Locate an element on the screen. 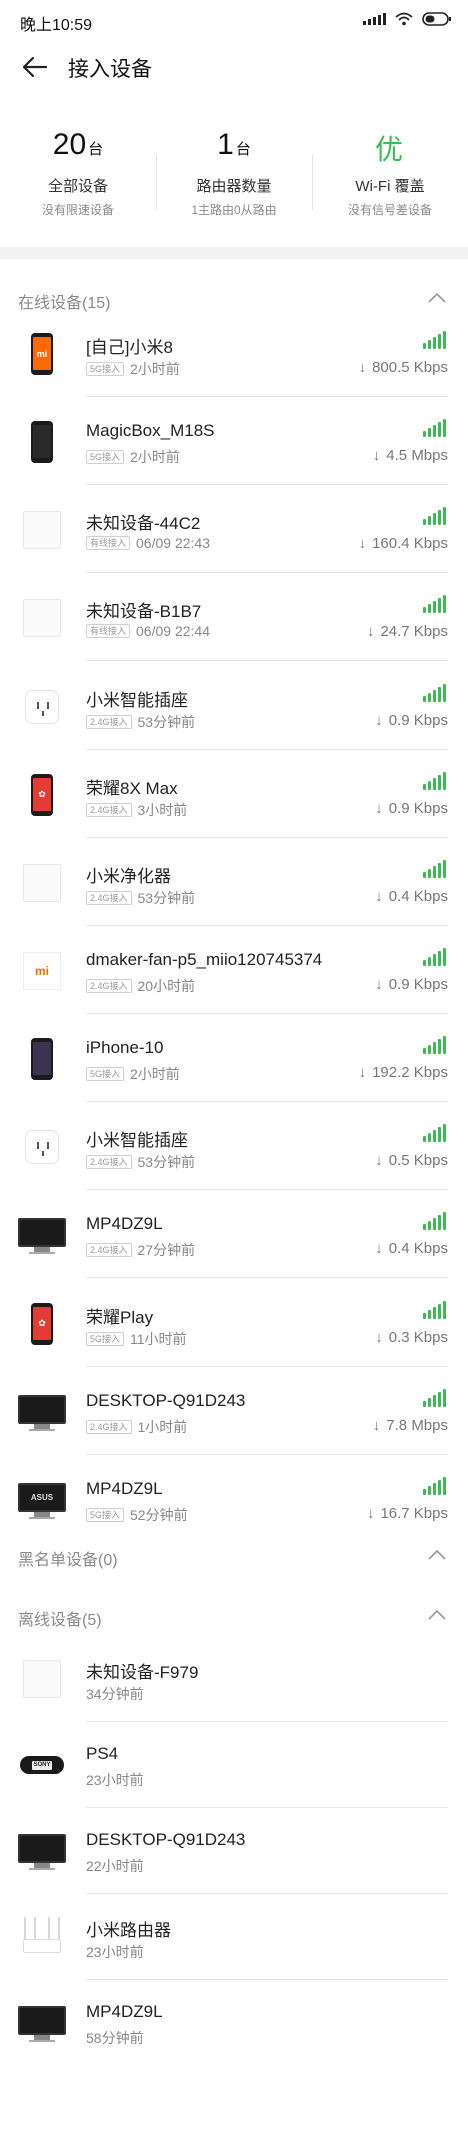  section-title: 黑名单设备(0) is located at coordinates (68, 1560).